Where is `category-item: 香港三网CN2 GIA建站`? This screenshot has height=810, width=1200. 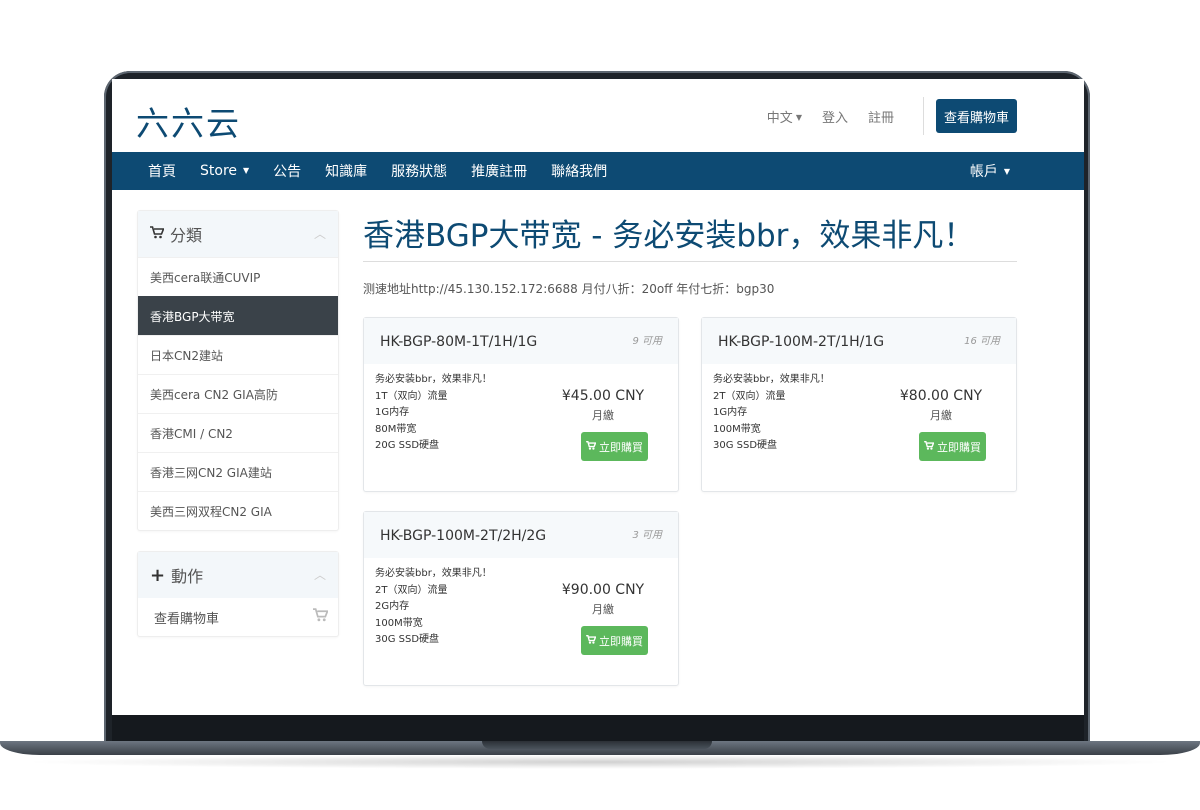 category-item: 香港三网CN2 GIA建站 is located at coordinates (238, 471).